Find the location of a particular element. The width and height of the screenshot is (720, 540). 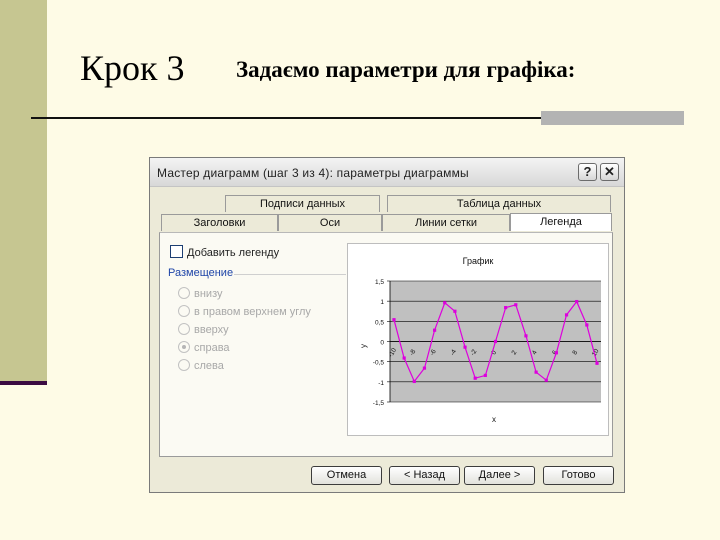

add-legend-label: Добавить легенду is located at coordinates (233, 253).